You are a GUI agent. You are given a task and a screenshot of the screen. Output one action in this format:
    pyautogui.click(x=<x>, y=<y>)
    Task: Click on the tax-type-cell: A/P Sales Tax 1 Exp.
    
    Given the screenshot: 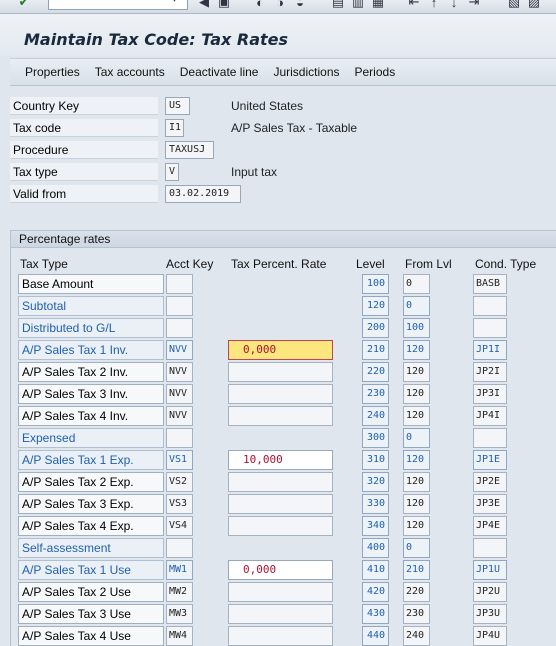 What is the action you would take?
    pyautogui.click(x=91, y=460)
    